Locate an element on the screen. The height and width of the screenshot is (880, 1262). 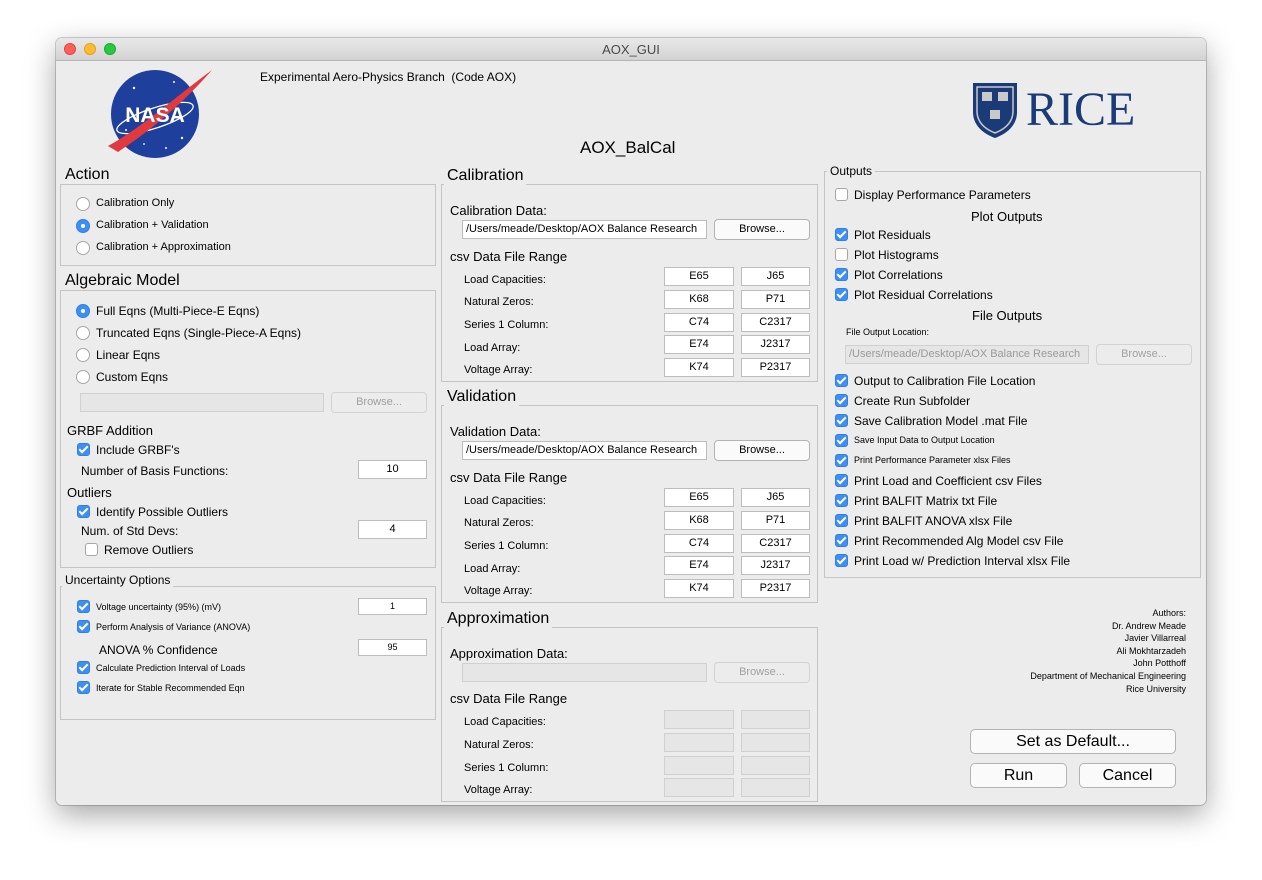
plot-correlations-checkbox is located at coordinates (841, 274).